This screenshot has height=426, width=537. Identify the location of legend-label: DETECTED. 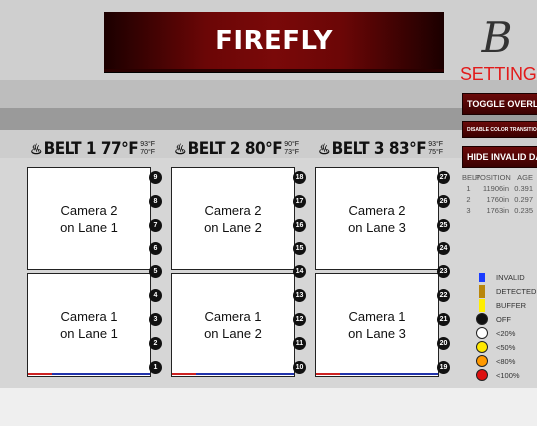
(516, 291).